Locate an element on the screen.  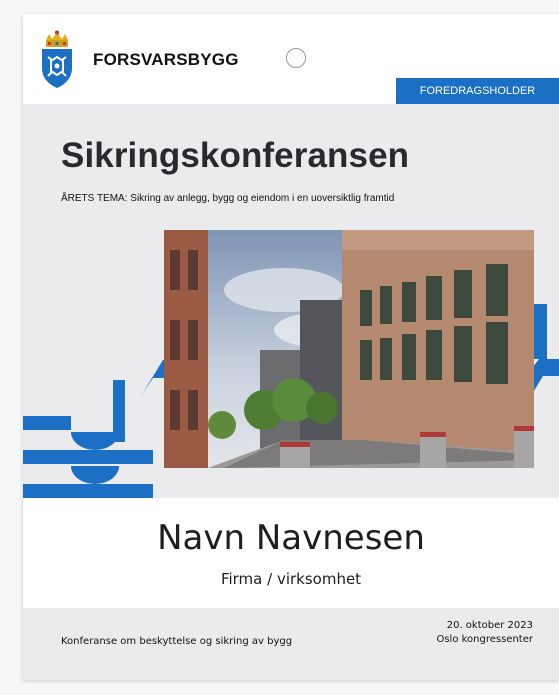
event-venue: Oslo kongressenter is located at coordinates (484, 639).